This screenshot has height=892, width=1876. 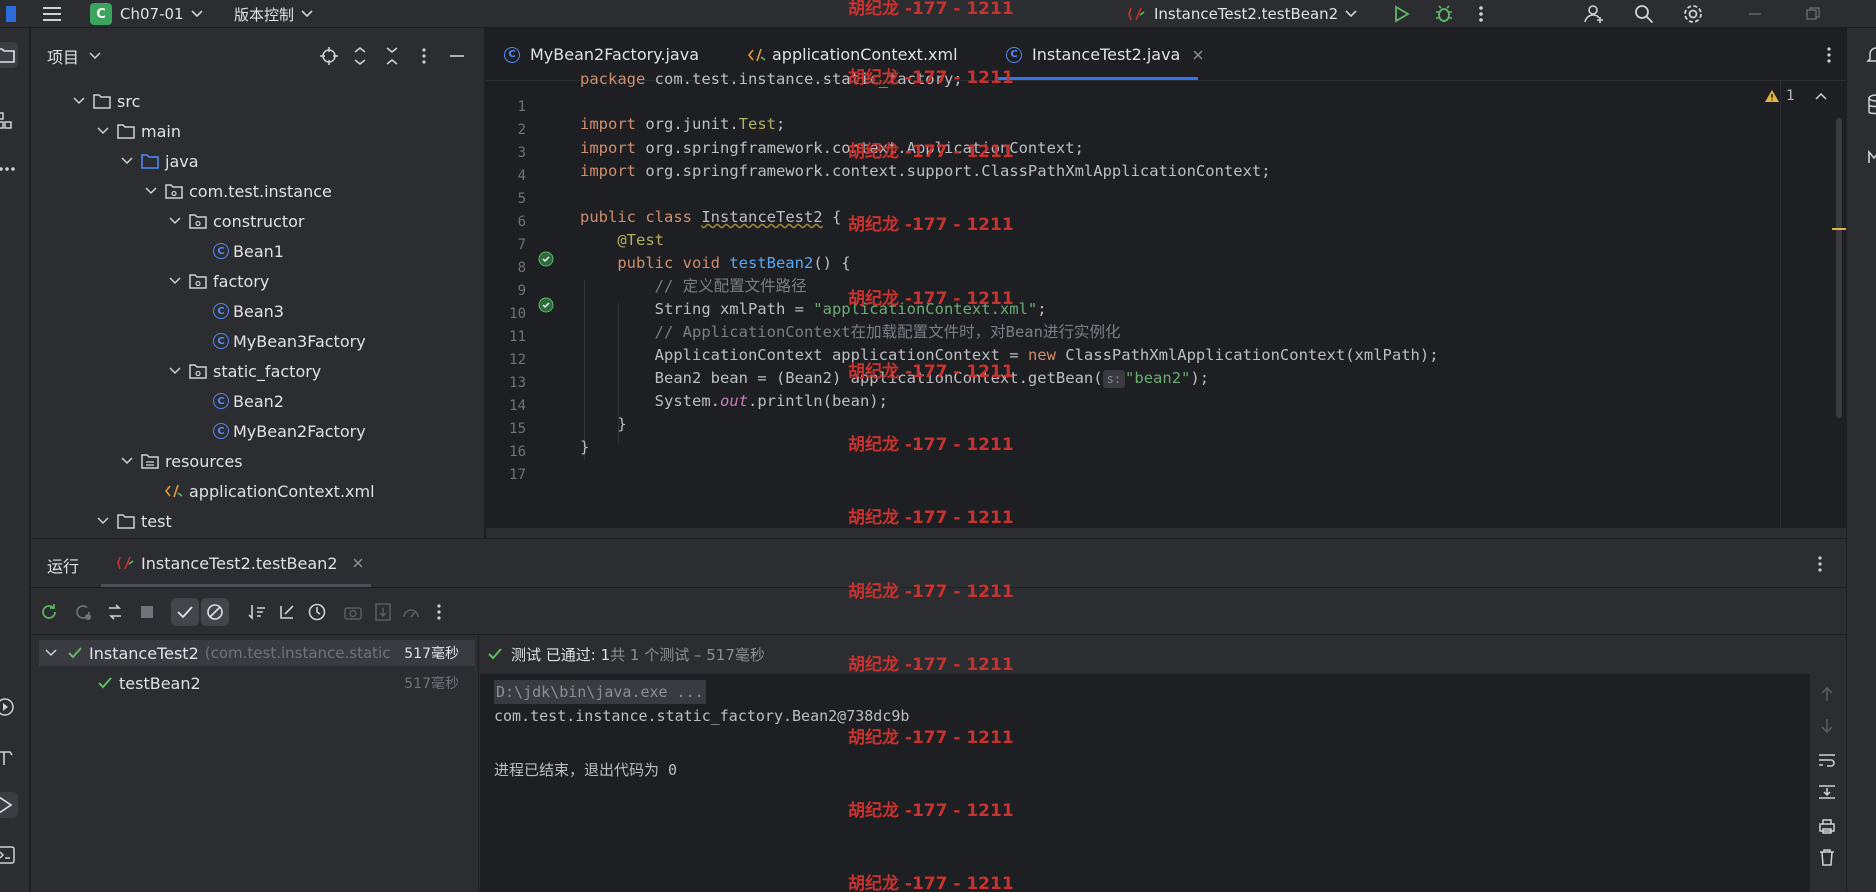 I want to click on minimize-button, so click(x=1755, y=14).